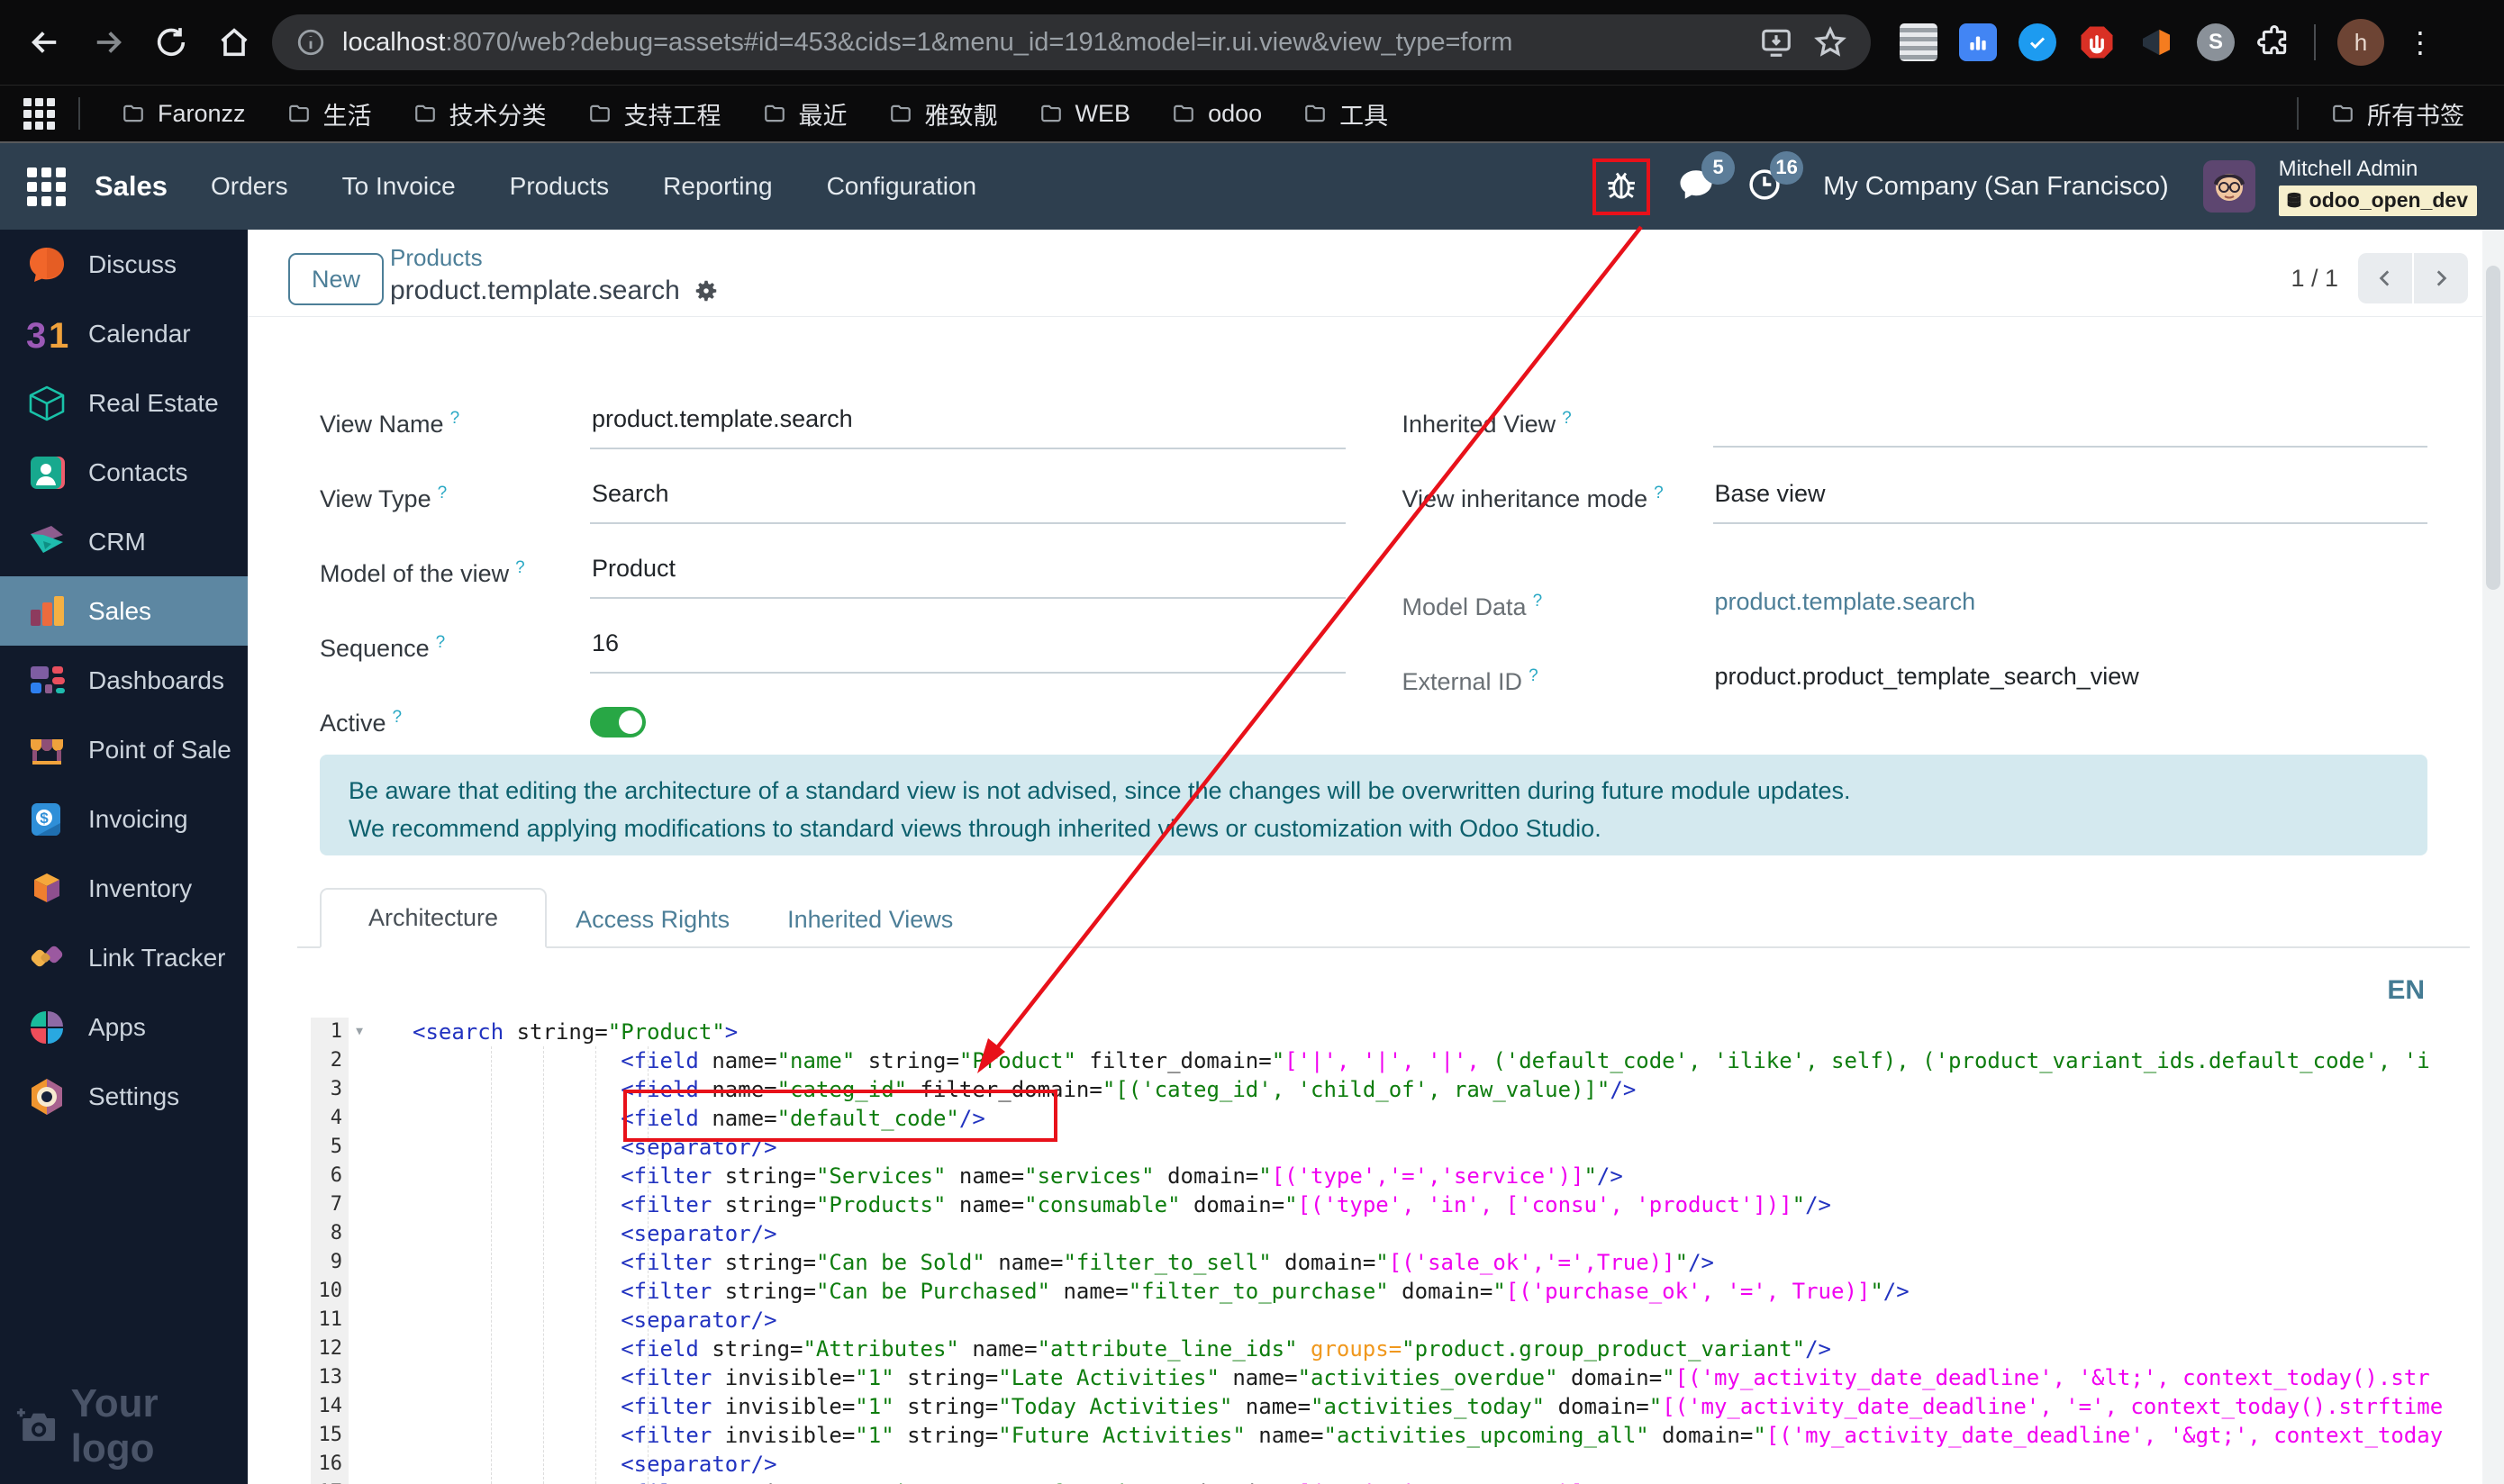 The width and height of the screenshot is (2504, 1484). What do you see at coordinates (124, 1096) in the screenshot?
I see `sidebar-item-settings: Settings` at bounding box center [124, 1096].